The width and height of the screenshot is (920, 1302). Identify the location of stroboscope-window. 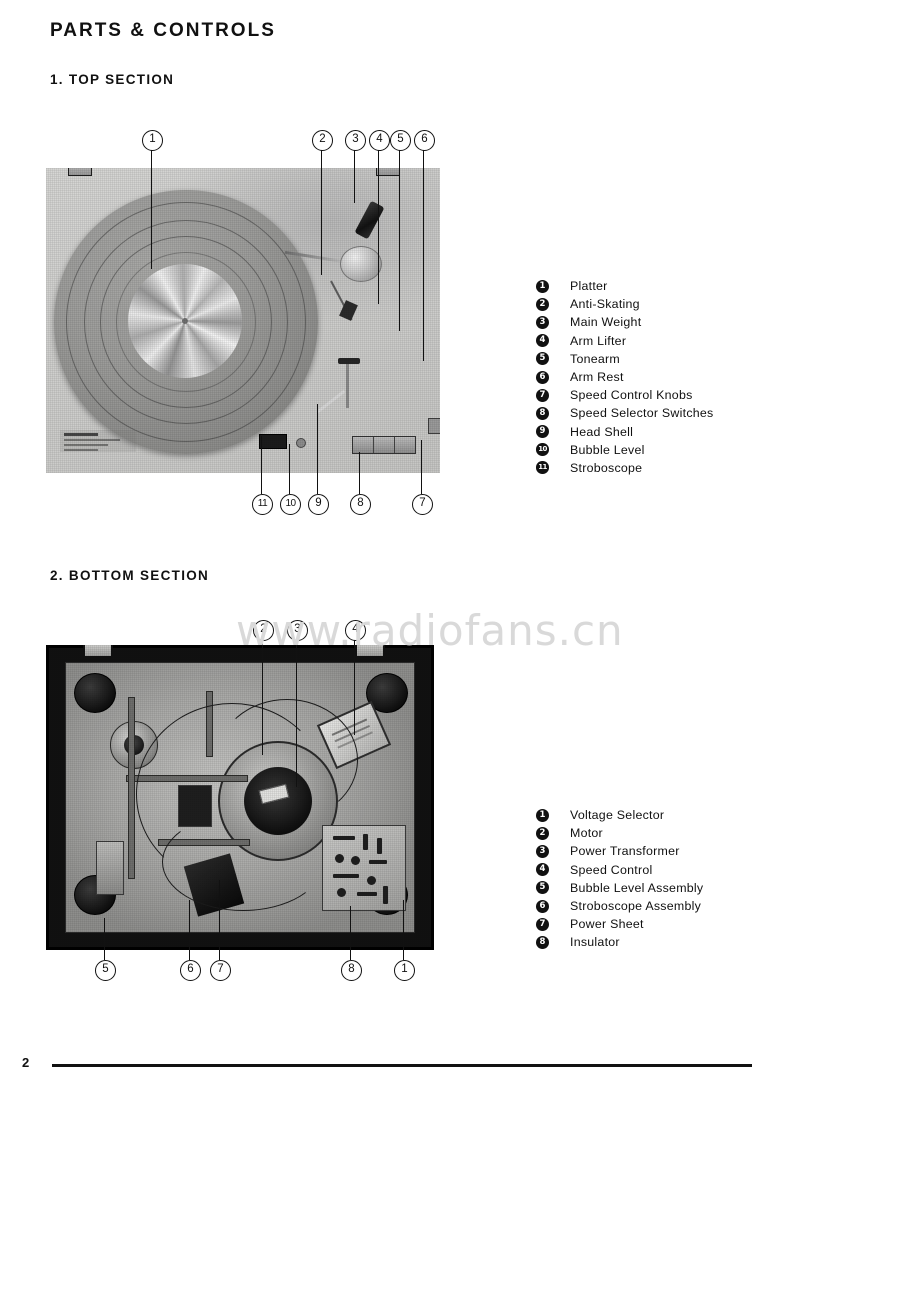
(273, 441).